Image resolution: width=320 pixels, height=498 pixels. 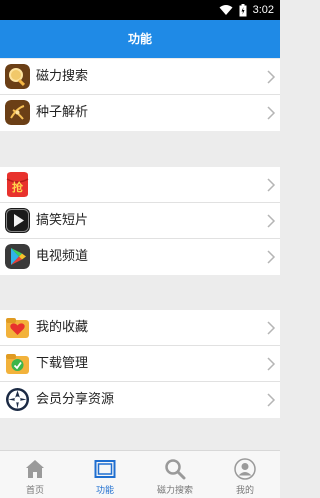 What do you see at coordinates (105, 469) in the screenshot?
I see `window-icon` at bounding box center [105, 469].